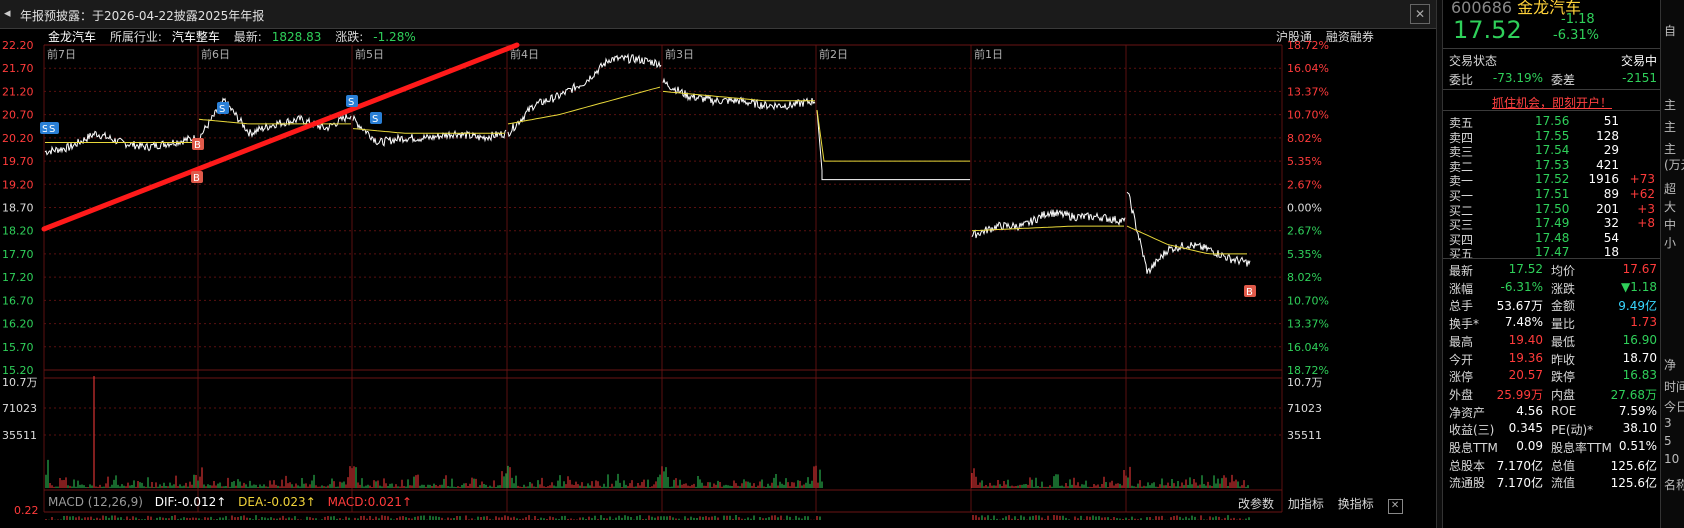 The width and height of the screenshot is (1684, 528). Describe the element at coordinates (1670, 364) in the screenshot. I see `edge-label: 净` at that location.